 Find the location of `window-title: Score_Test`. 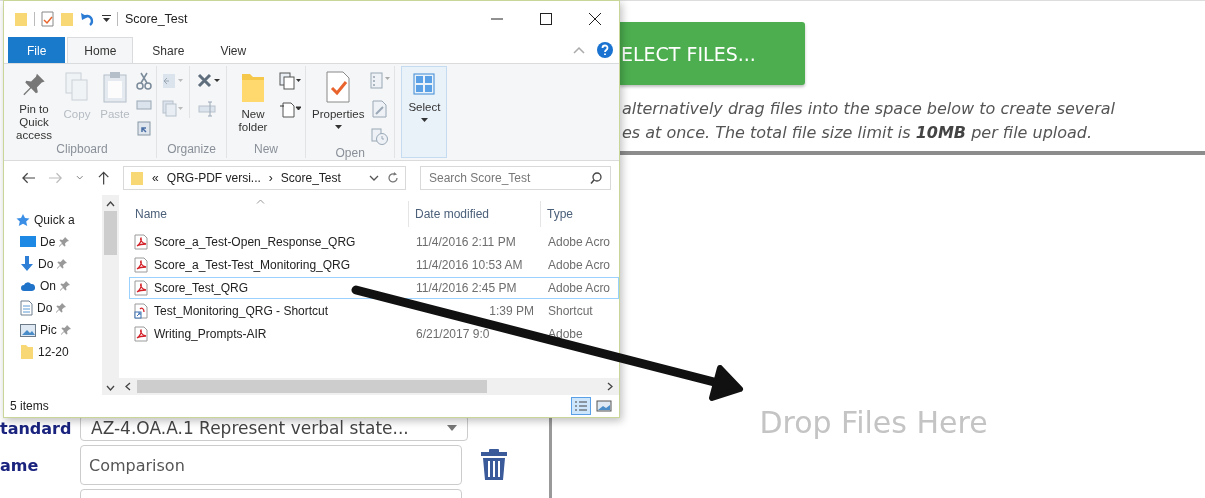

window-title: Score_Test is located at coordinates (156, 19).